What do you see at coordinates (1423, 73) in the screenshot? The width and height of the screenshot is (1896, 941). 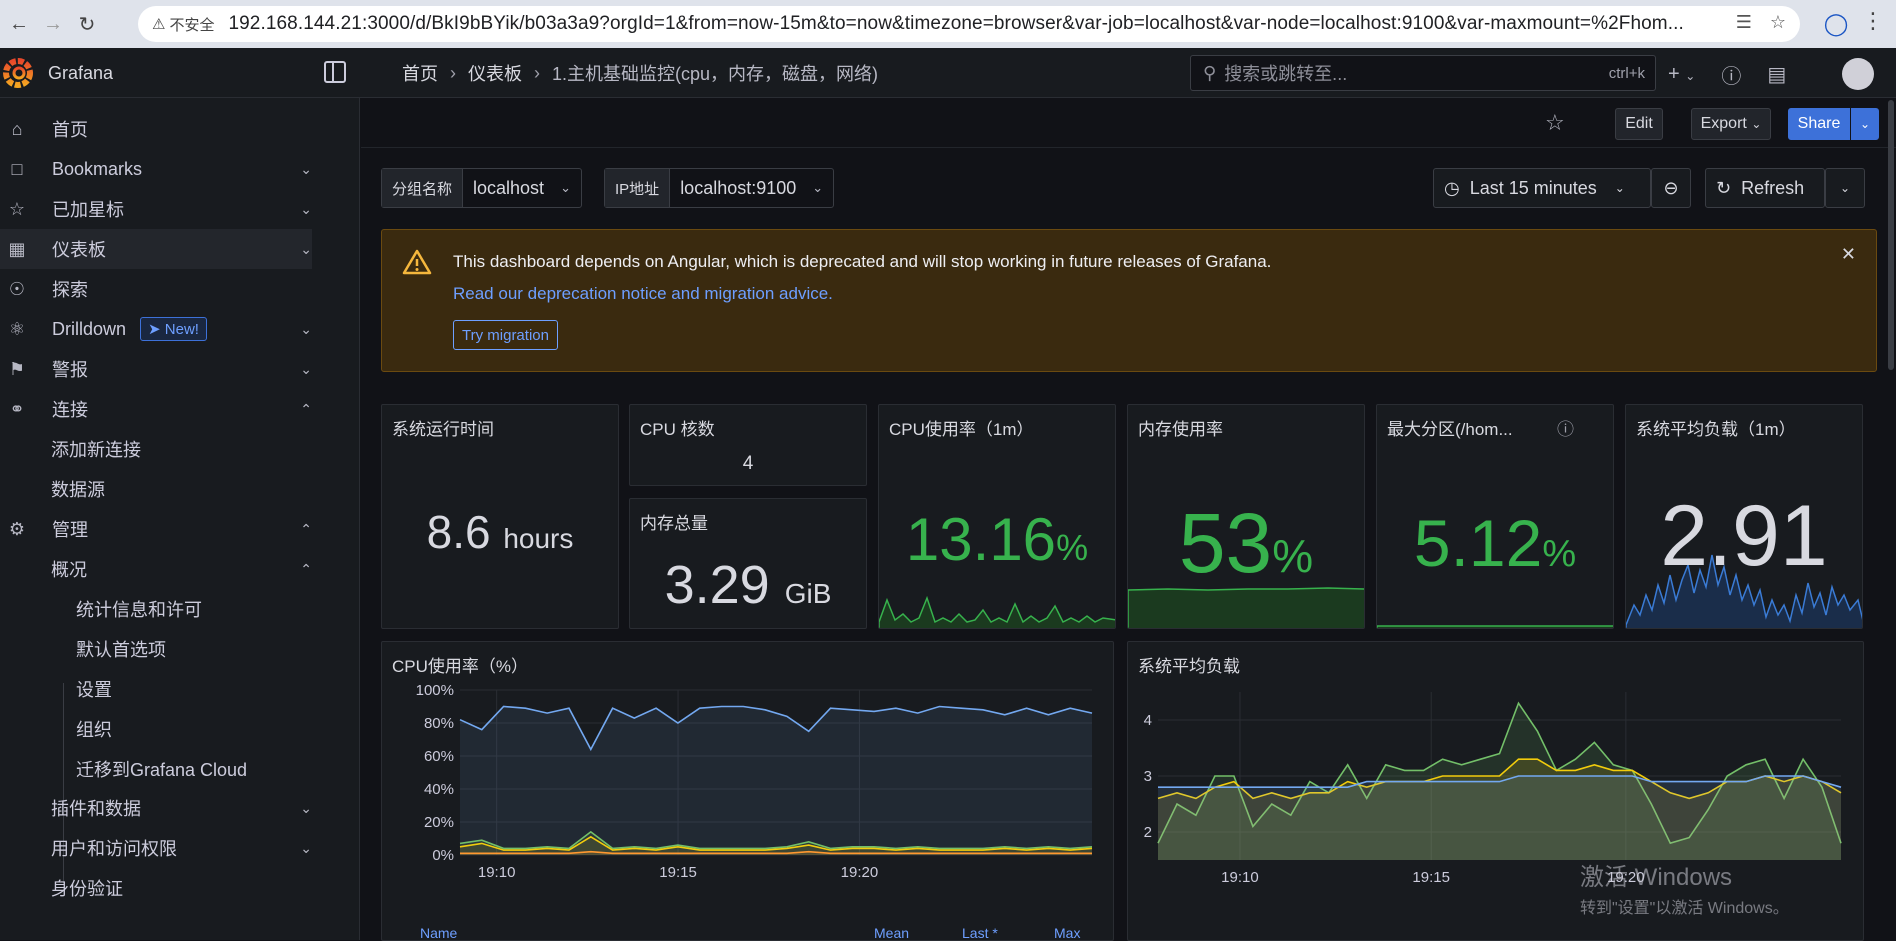 I see `search-input: ⚲ 搜索或跳转至... ctrl+k` at bounding box center [1423, 73].